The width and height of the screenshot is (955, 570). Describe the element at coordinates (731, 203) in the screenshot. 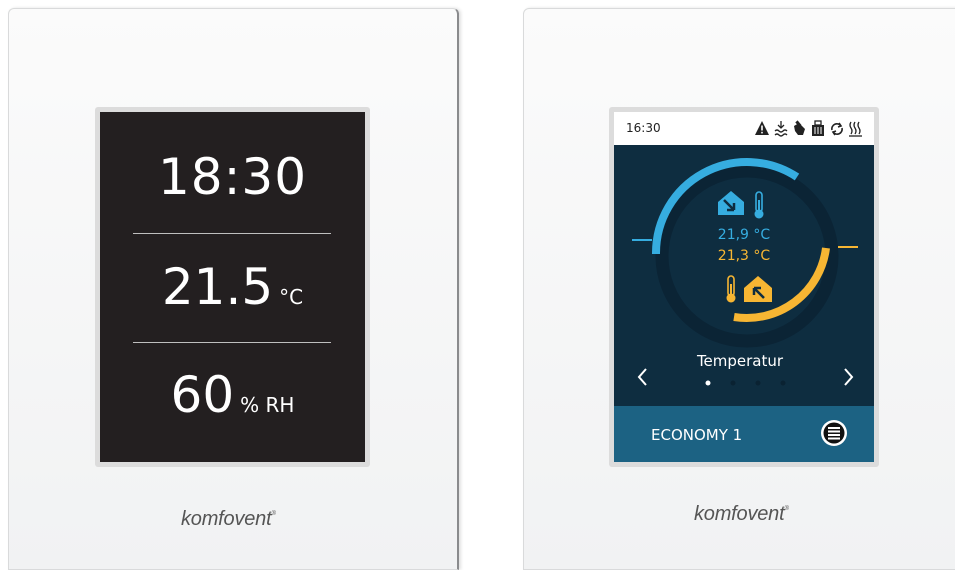

I see `supply-house-icon` at that location.